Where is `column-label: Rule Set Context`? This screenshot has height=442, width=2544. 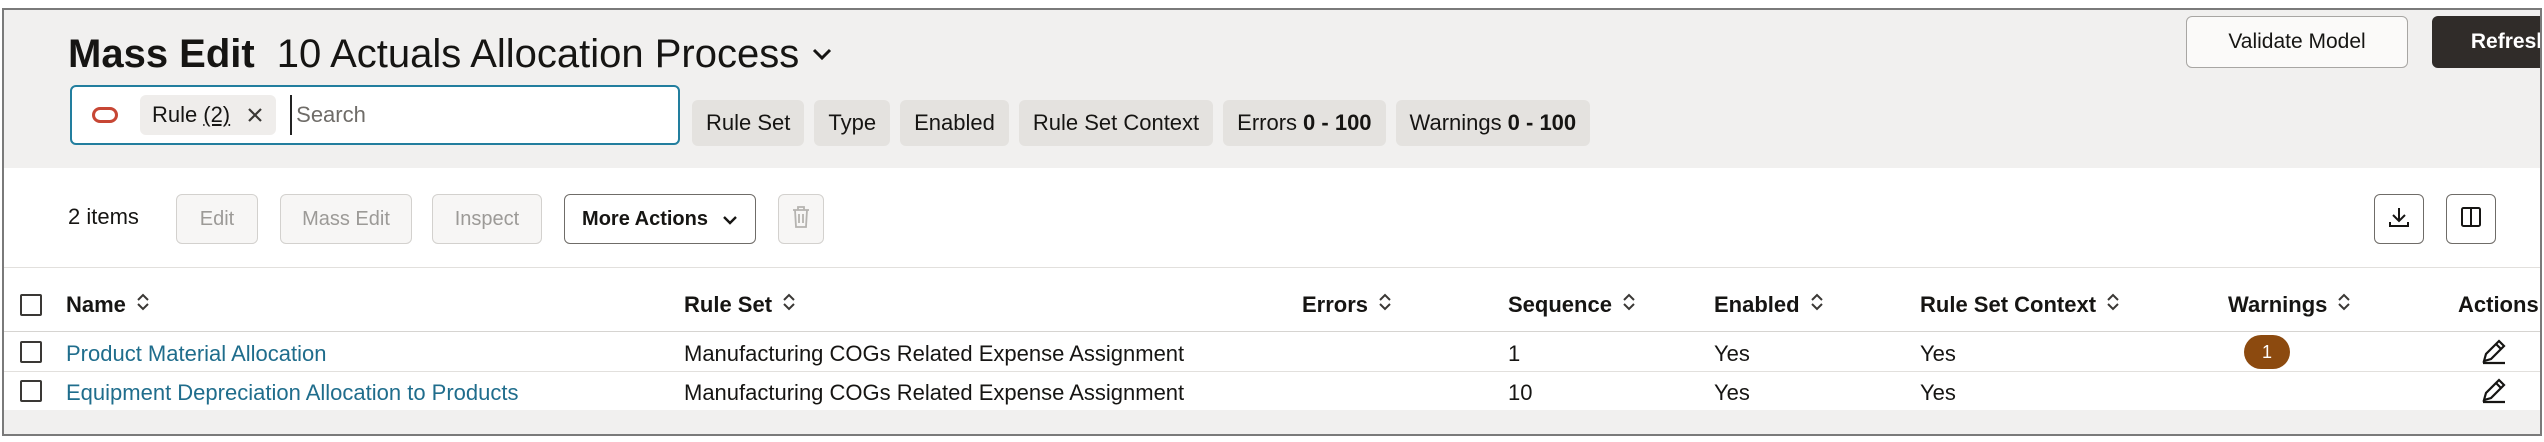 column-label: Rule Set Context is located at coordinates (2008, 304).